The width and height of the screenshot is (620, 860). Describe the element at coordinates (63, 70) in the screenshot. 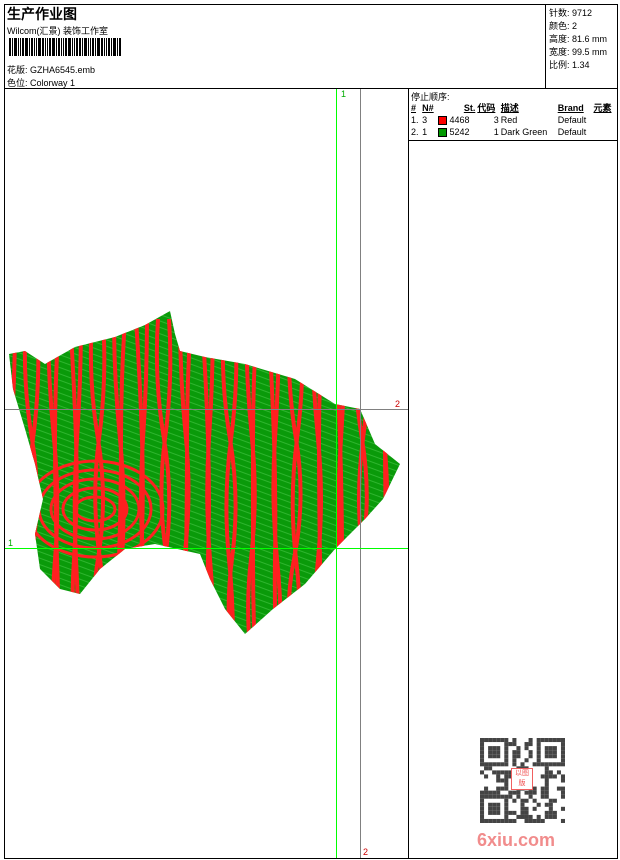

I see `file-value: GZHA6545.emb` at that location.